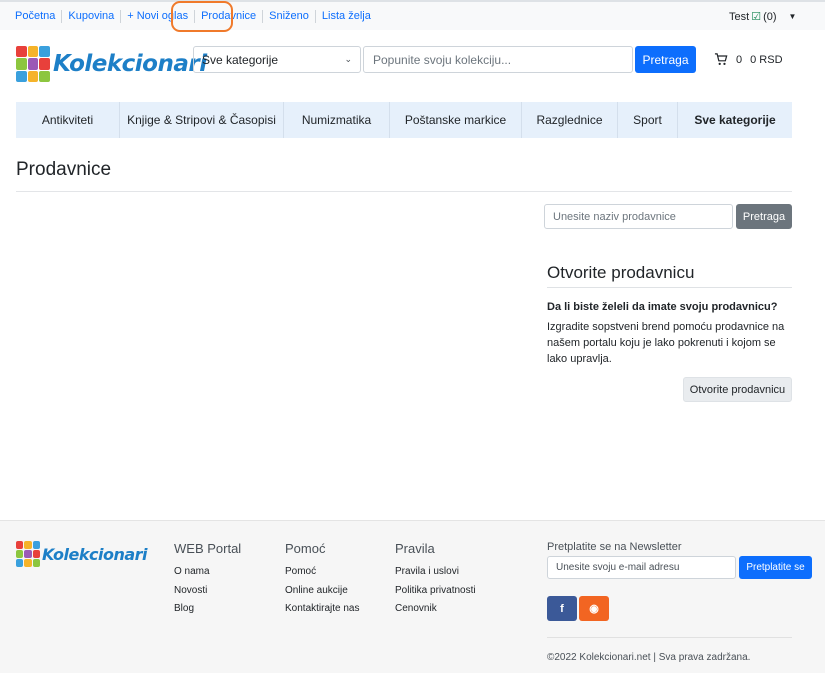 The image size is (825, 673). I want to click on footer-link: Blog, so click(207, 609).